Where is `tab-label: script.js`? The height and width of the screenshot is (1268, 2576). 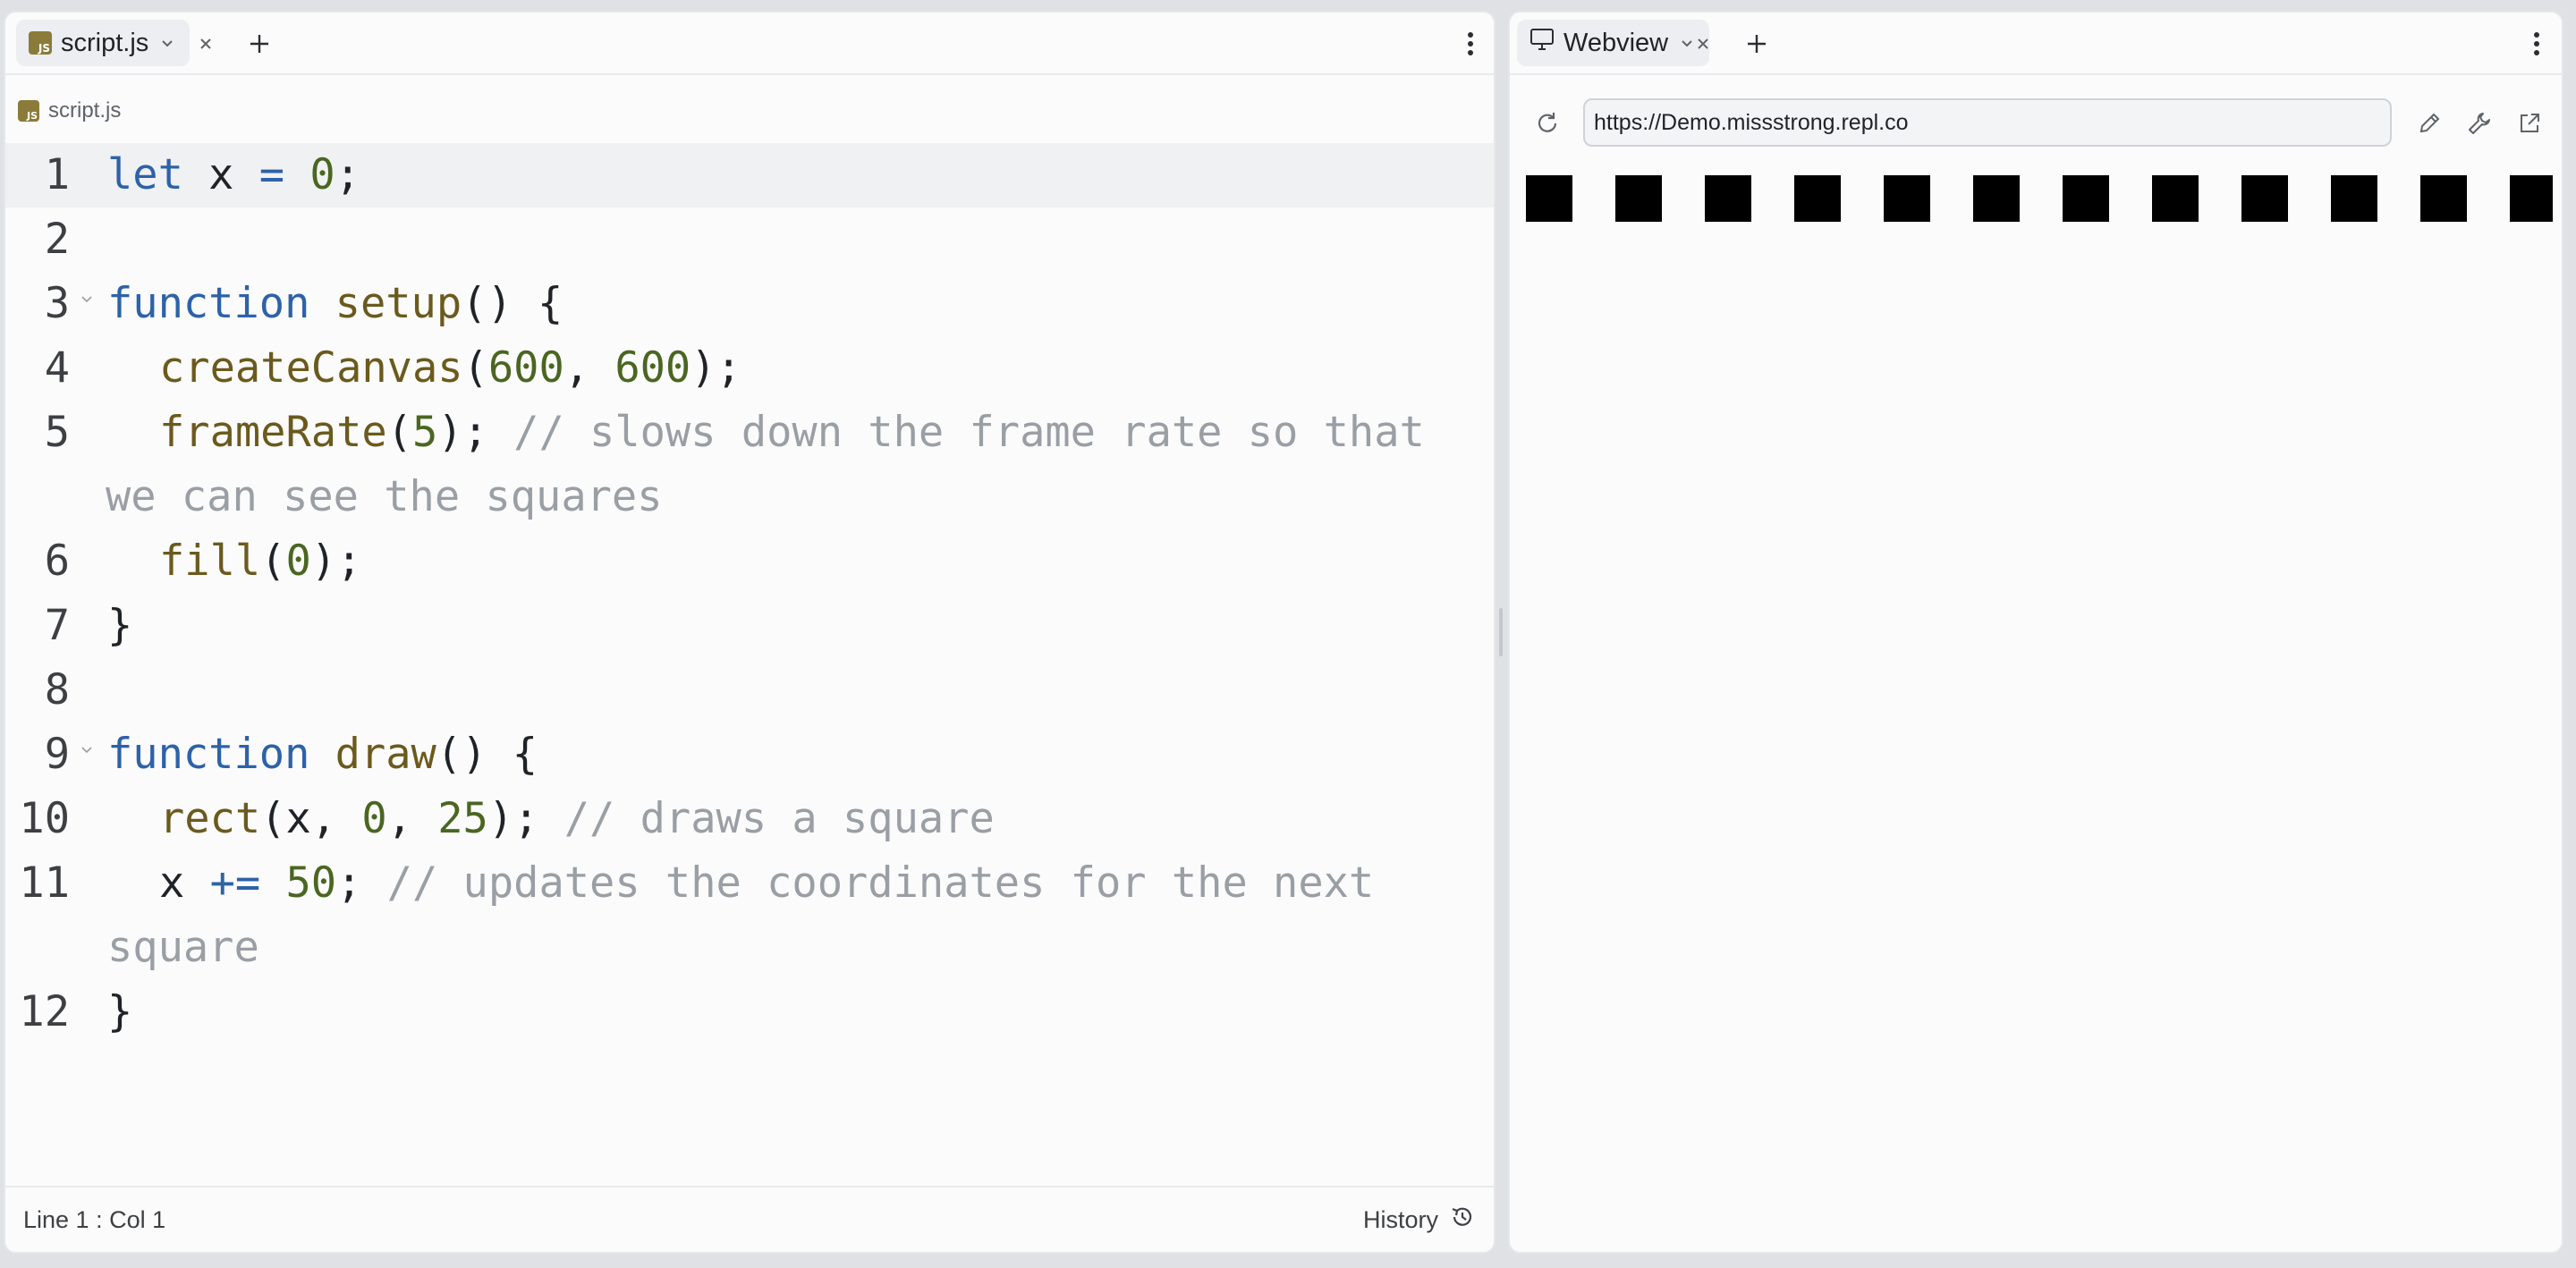 tab-label: script.js is located at coordinates (105, 42).